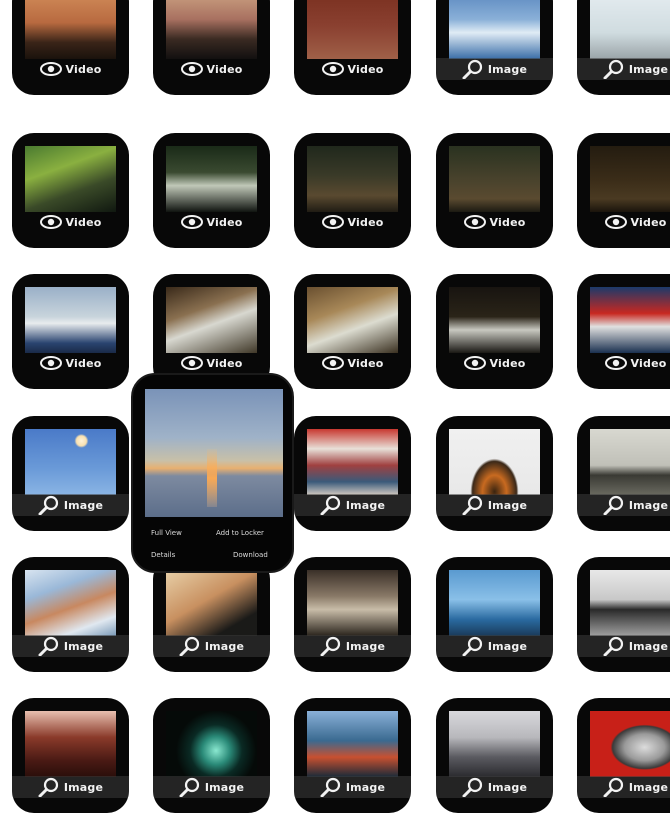 This screenshot has width=670, height=813. I want to click on sun-glow, so click(212, 478).